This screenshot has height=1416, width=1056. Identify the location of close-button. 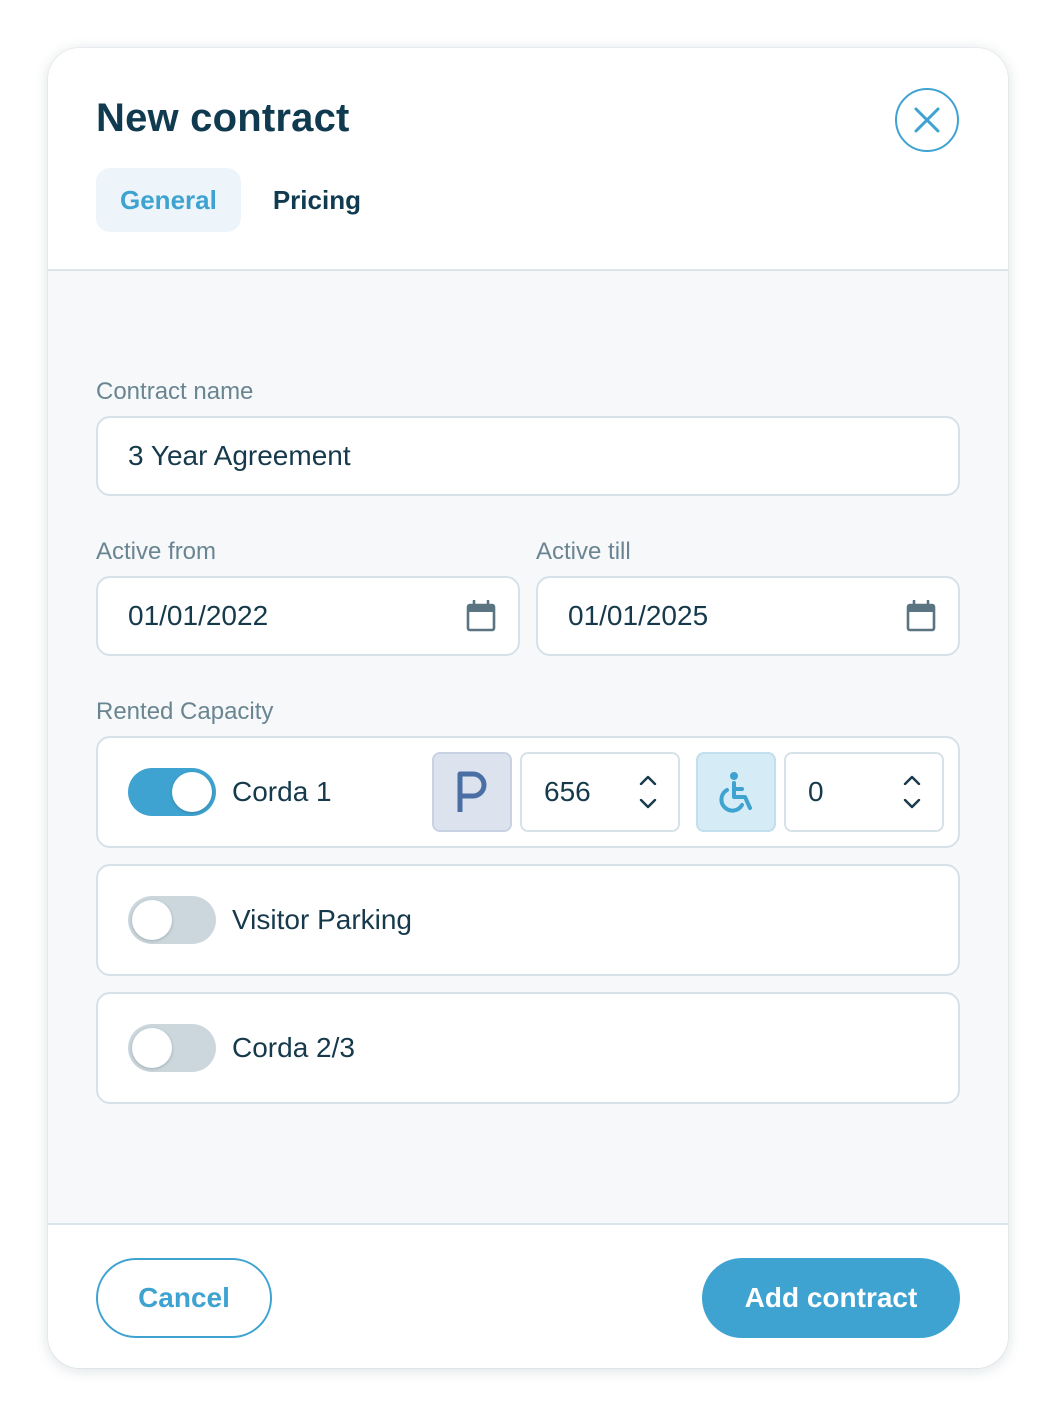
(927, 120).